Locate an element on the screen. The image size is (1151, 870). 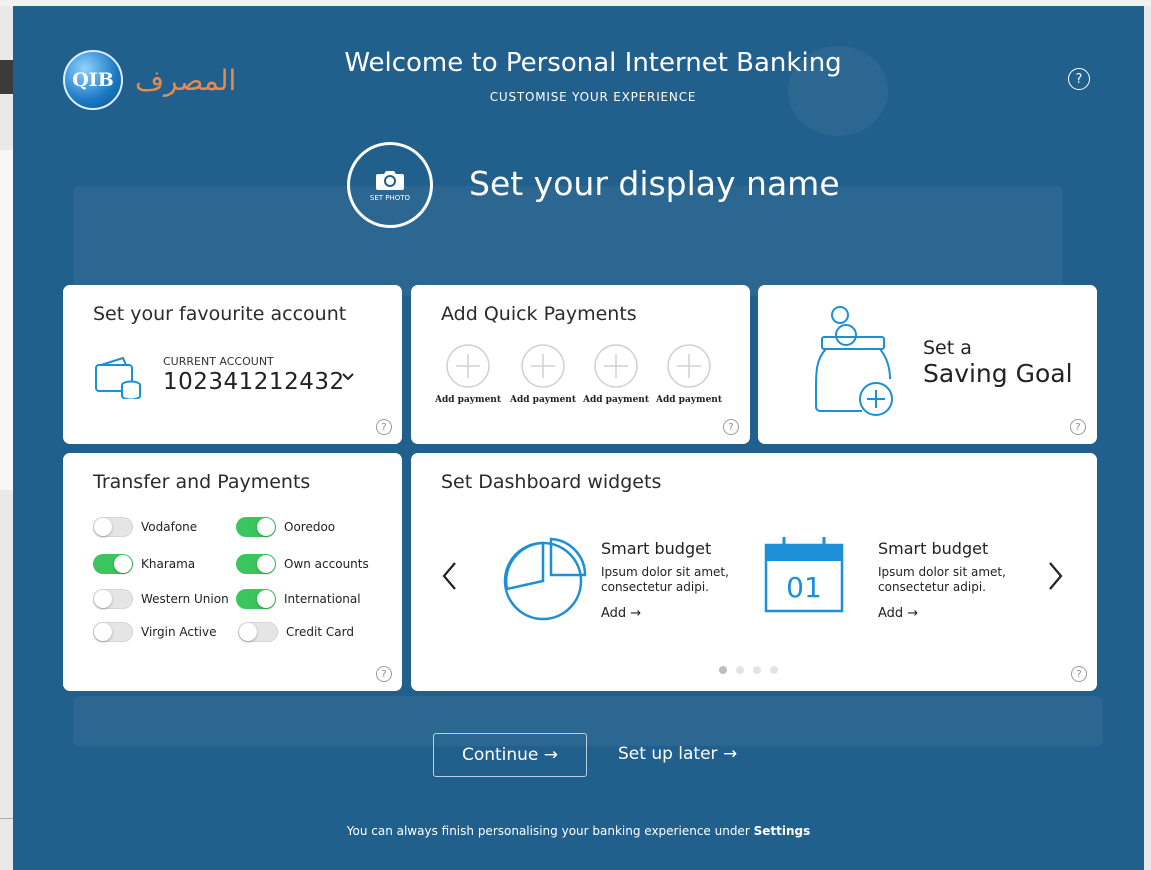
wallet-coins-icon is located at coordinates (118, 377).